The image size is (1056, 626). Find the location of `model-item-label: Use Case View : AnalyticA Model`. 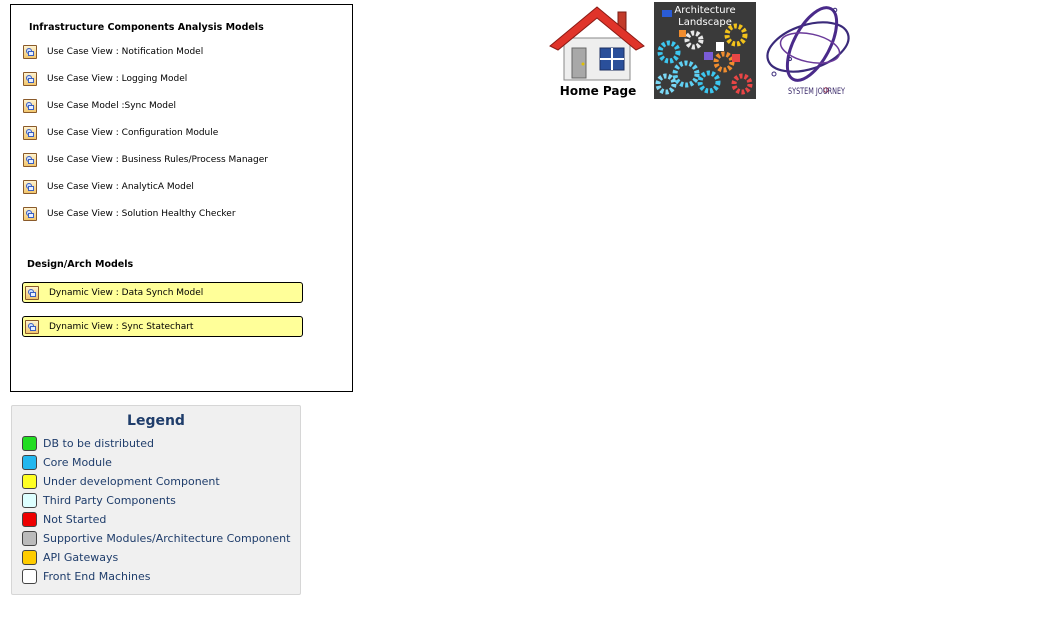

model-item-label: Use Case View : AnalyticA Model is located at coordinates (120, 187).